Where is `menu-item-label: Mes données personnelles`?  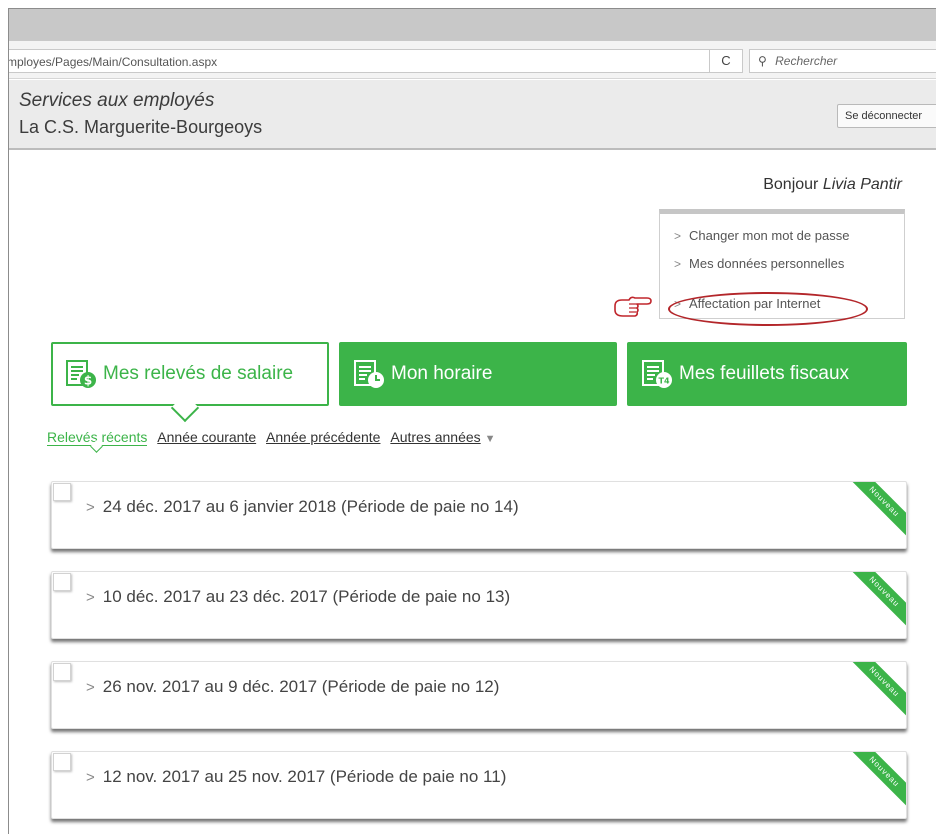 menu-item-label: Mes données personnelles is located at coordinates (767, 263).